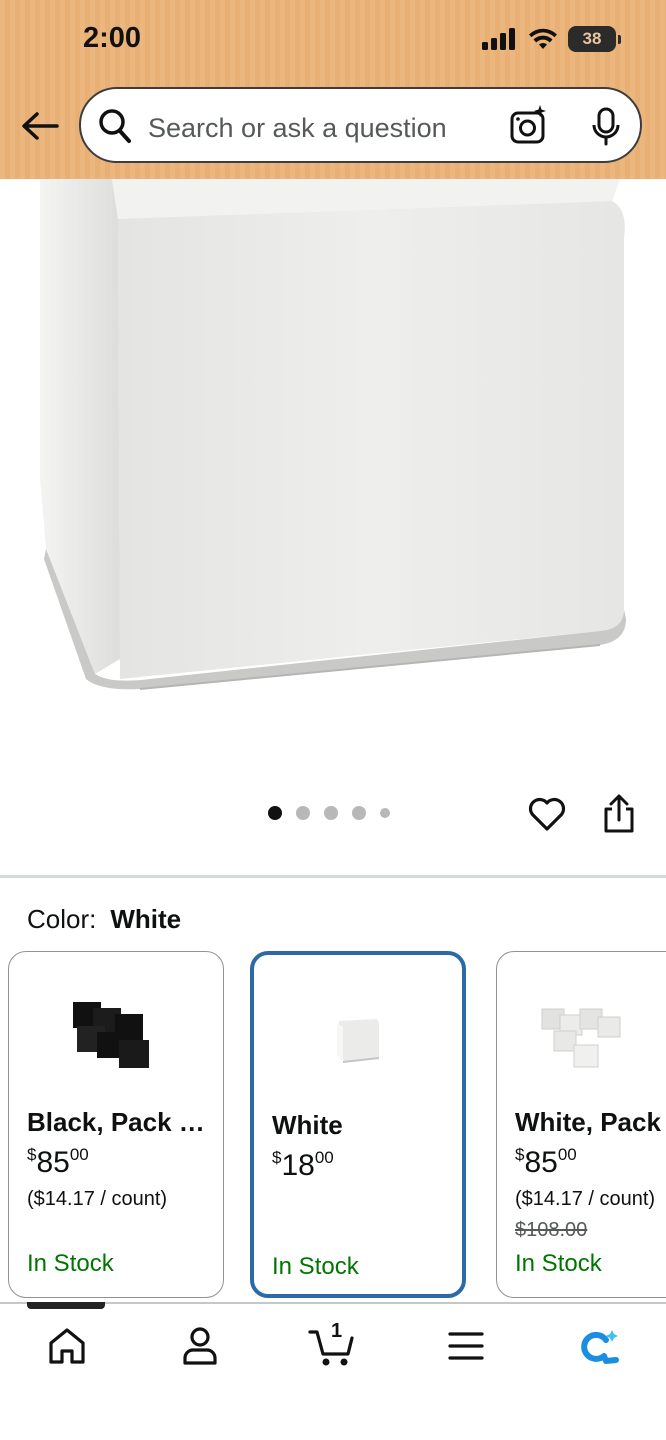 This screenshot has height=1440, width=666. Describe the element at coordinates (307, 1125) in the screenshot. I see `variant-name: White` at that location.